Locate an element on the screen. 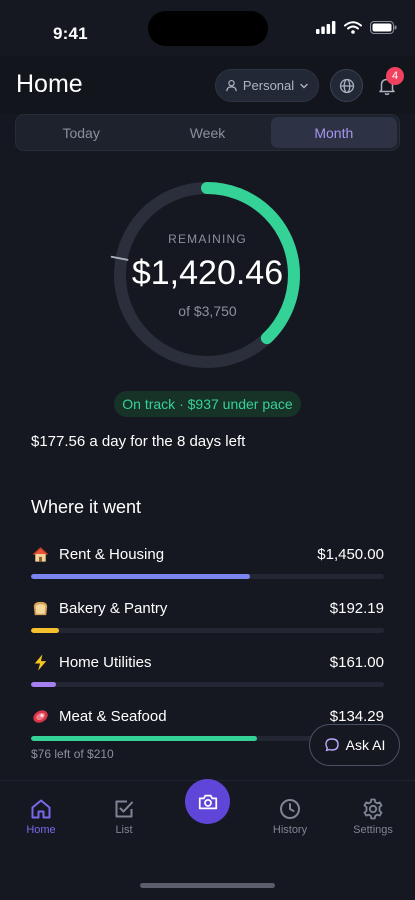  globe-button is located at coordinates (346, 85).